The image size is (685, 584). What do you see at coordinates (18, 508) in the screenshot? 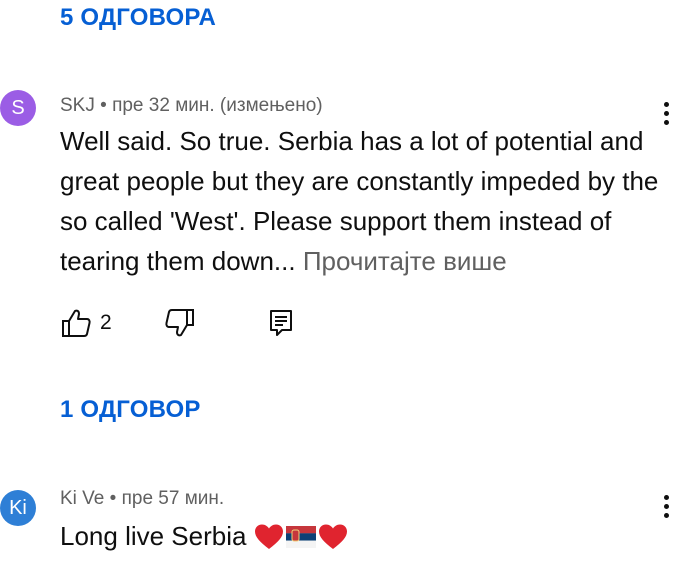
I see `avatar: Ki` at bounding box center [18, 508].